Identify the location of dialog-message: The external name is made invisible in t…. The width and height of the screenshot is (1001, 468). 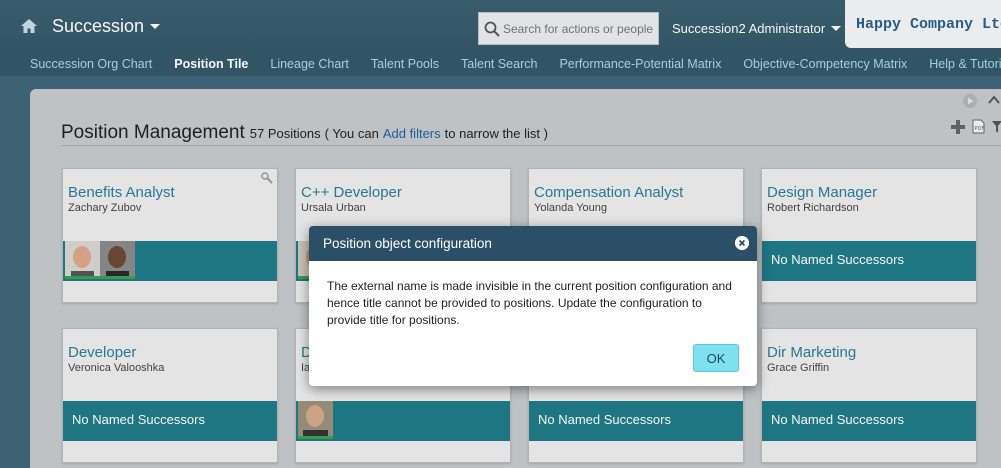
(529, 303).